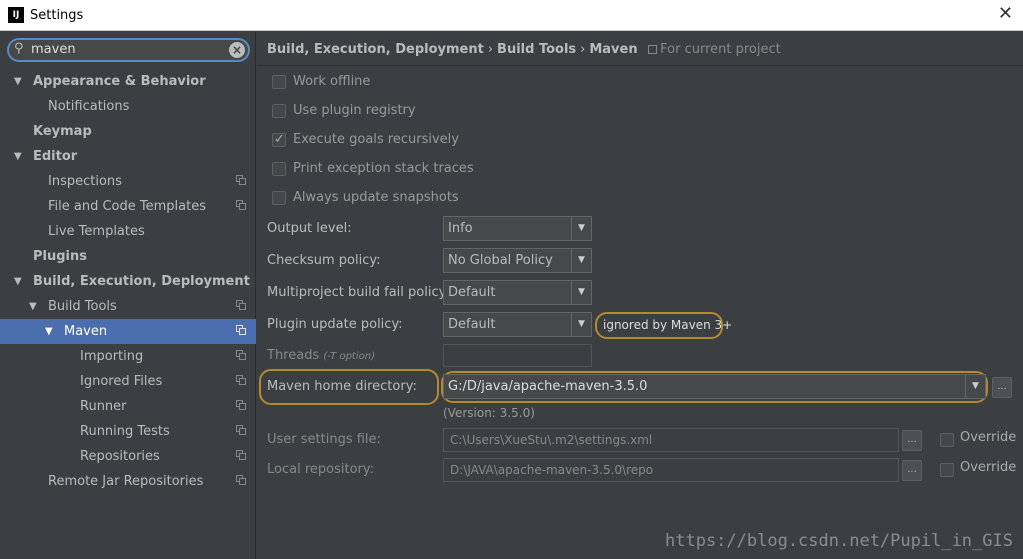 Image resolution: width=1023 pixels, height=559 pixels. What do you see at coordinates (121, 381) in the screenshot?
I see `sidebar-item-label: Ignored Files` at bounding box center [121, 381].